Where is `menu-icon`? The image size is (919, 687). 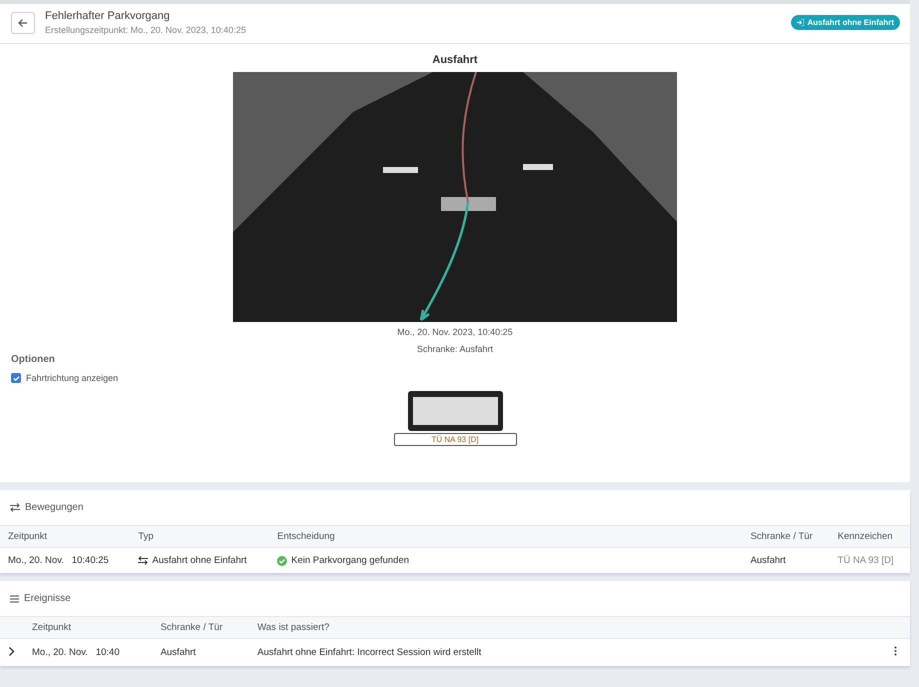 menu-icon is located at coordinates (14, 598).